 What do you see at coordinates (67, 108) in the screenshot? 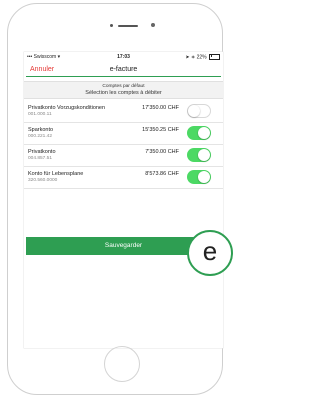
I see `account-name: Privatkonto Vorzugskonditionen` at bounding box center [67, 108].